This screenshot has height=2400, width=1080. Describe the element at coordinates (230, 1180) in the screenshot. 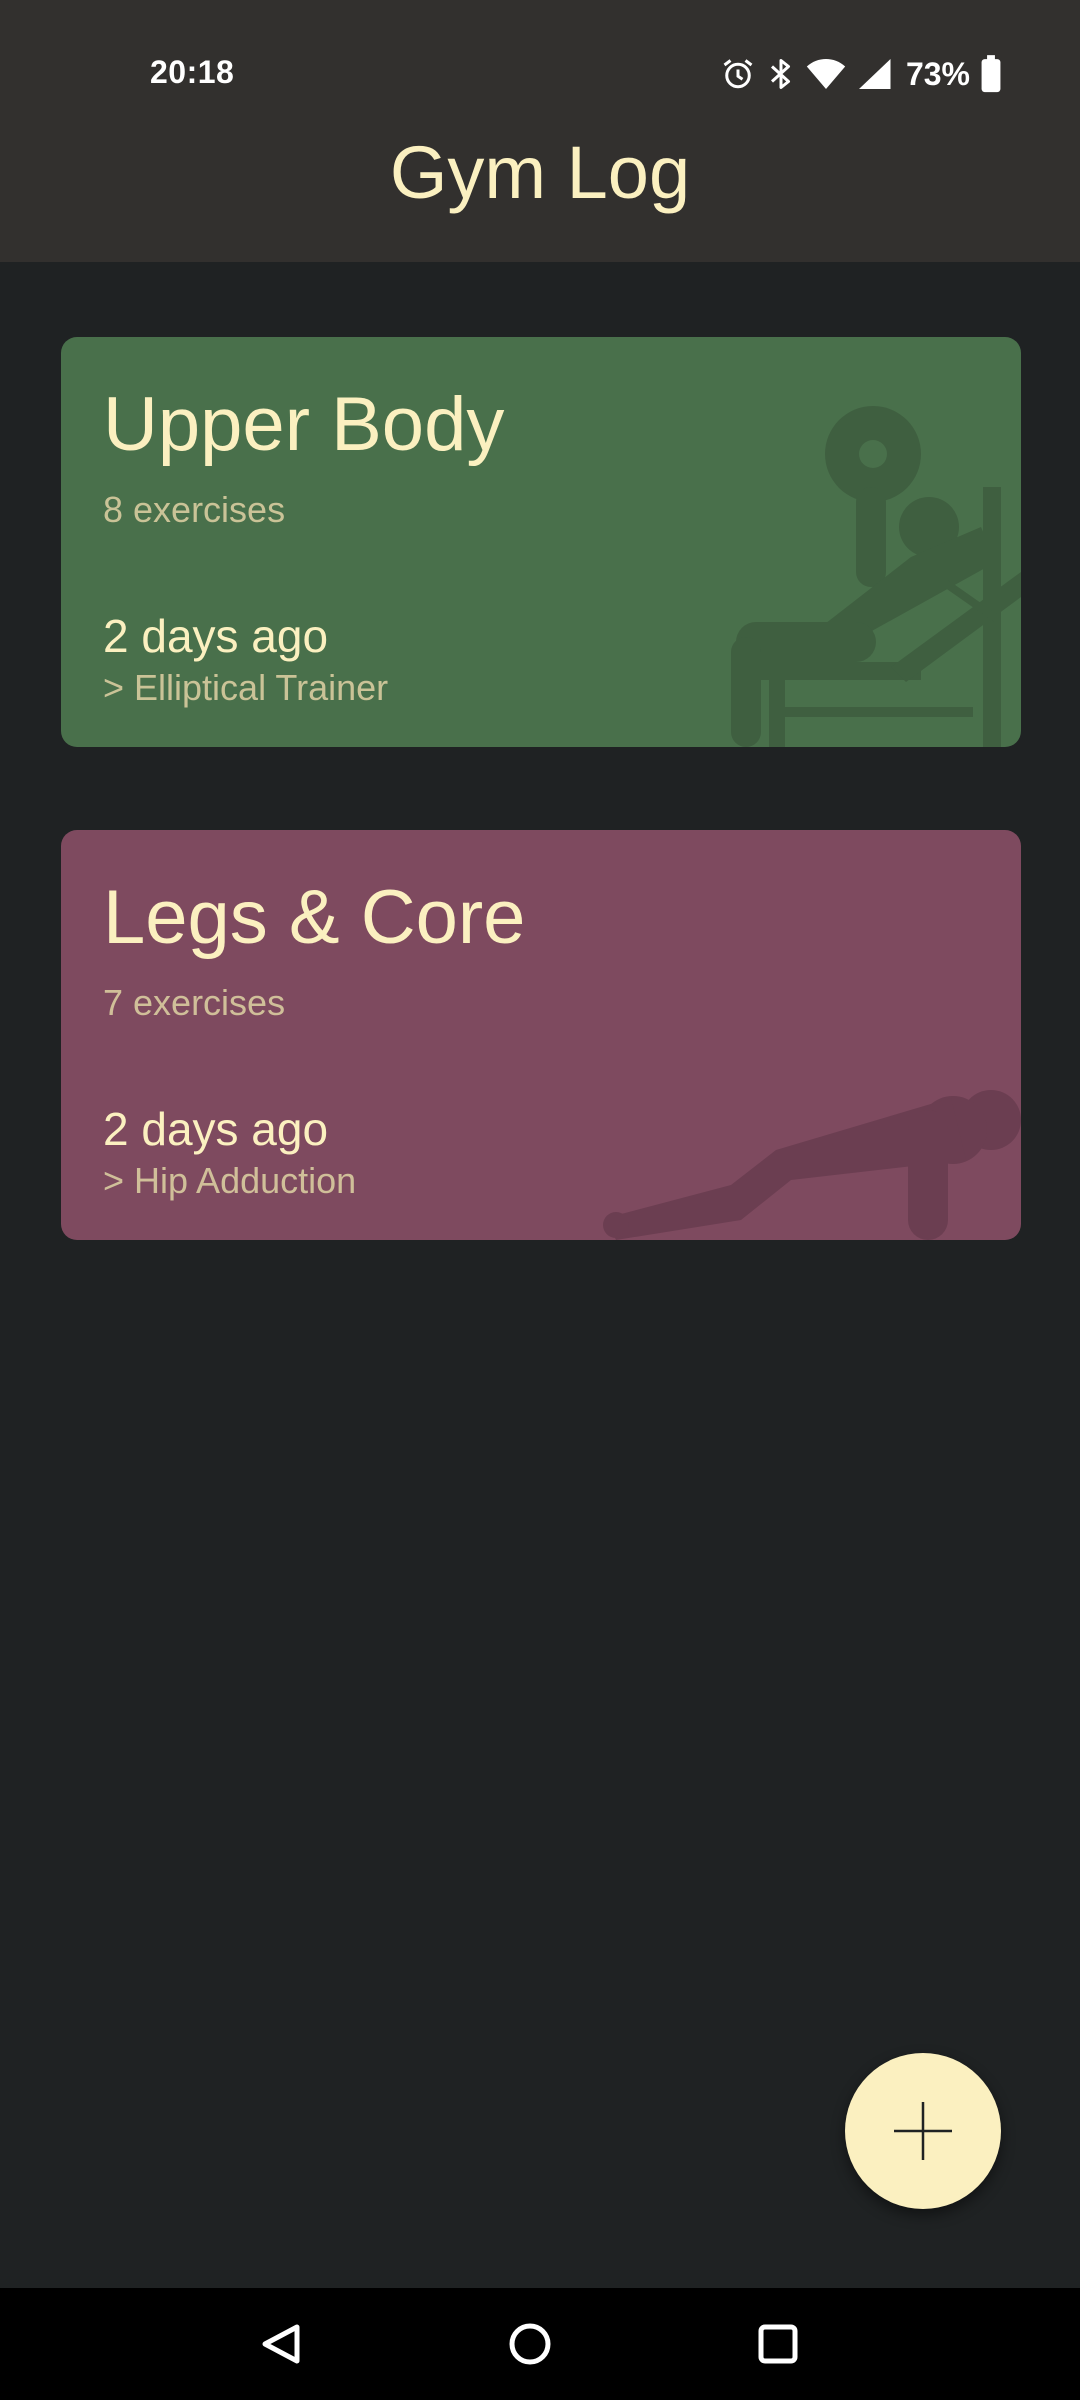

I see `last-exercise: > Hip Adduction` at that location.